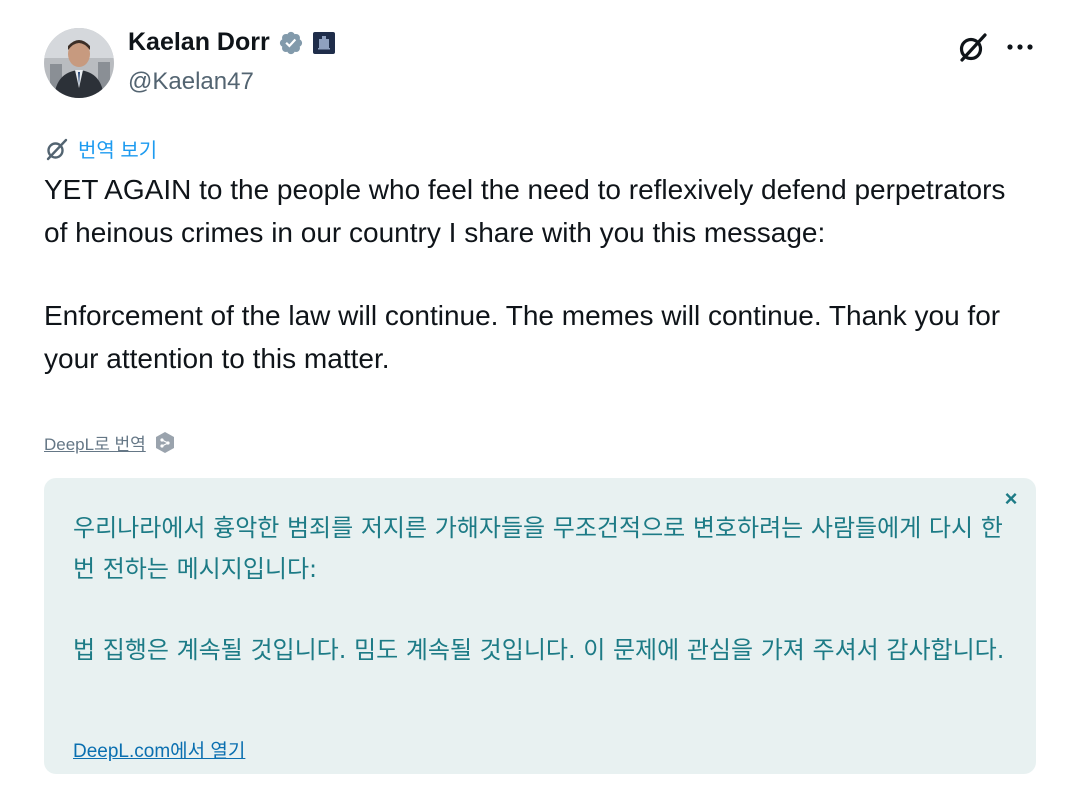 The width and height of the screenshot is (1080, 800). I want to click on avatar, so click(79, 63).